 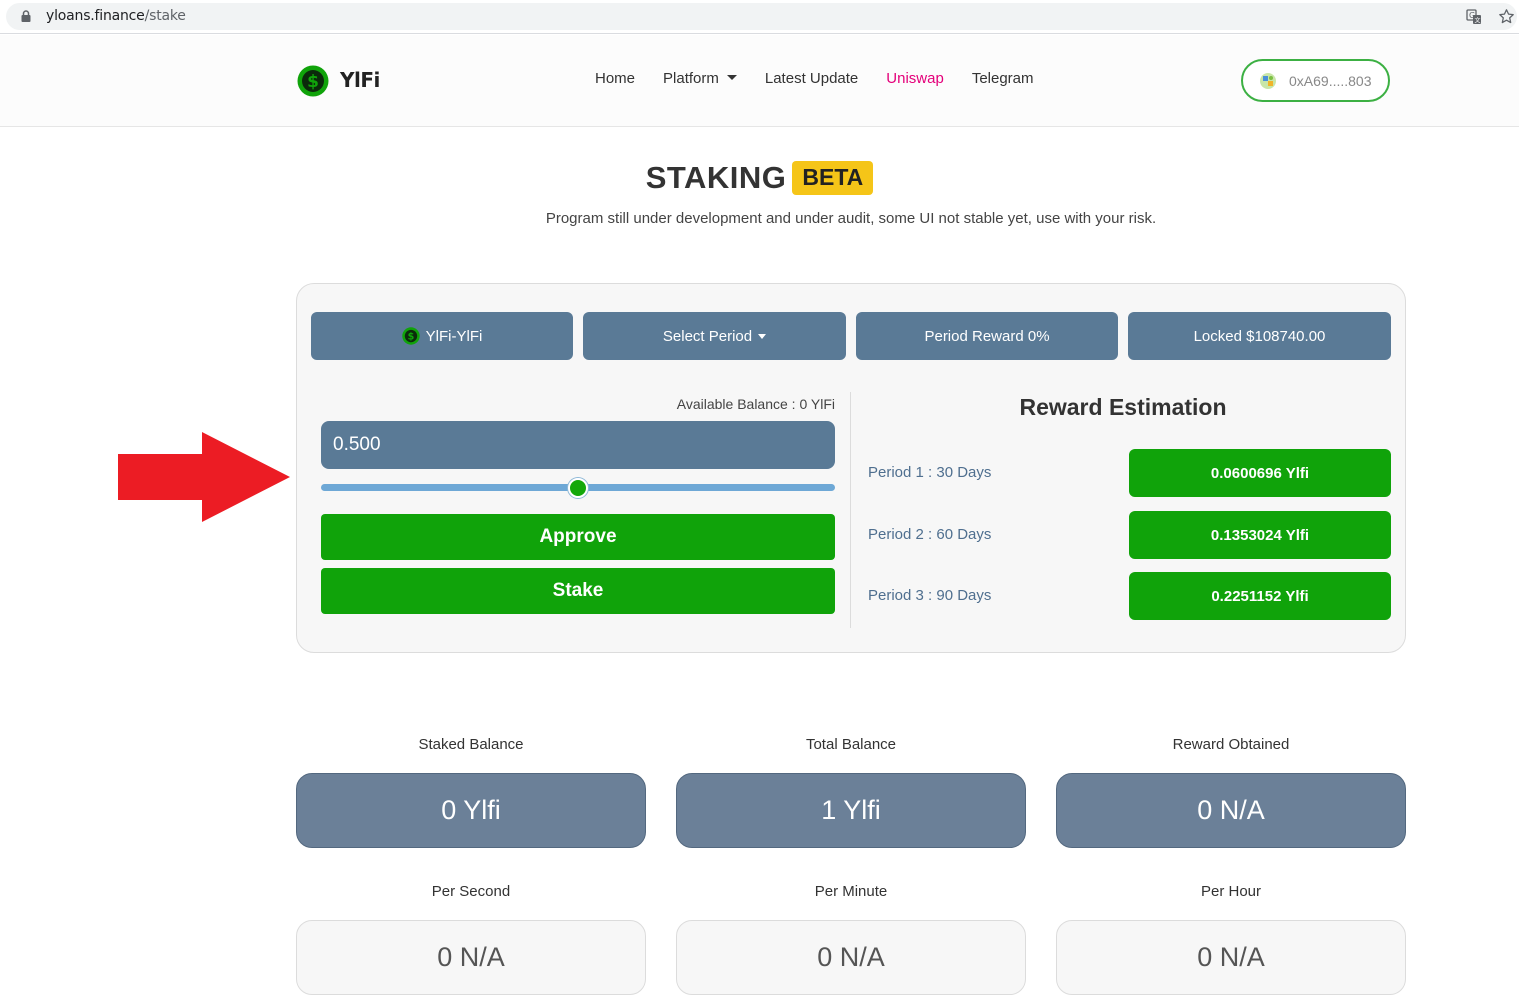 I want to click on star-icon, so click(x=1506, y=16).